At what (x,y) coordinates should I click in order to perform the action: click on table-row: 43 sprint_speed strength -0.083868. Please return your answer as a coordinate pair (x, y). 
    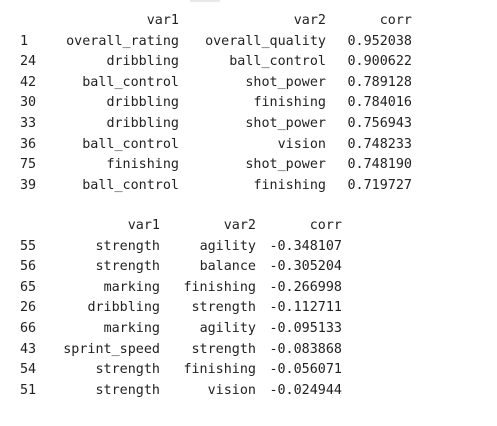
    Looking at the image, I should click on (181, 350).